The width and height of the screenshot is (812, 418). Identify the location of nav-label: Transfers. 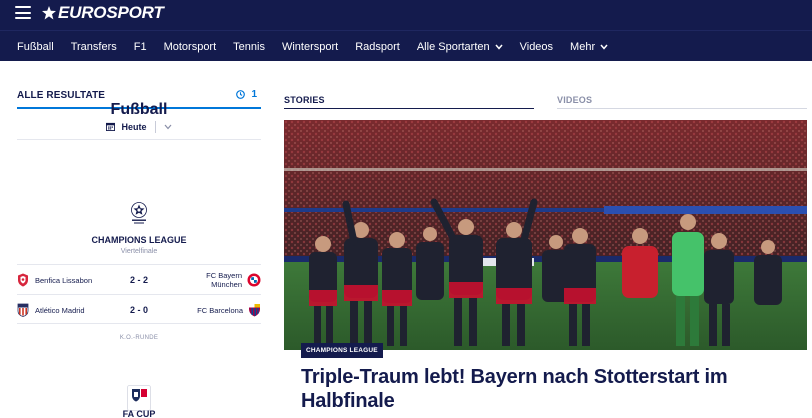
(93, 46).